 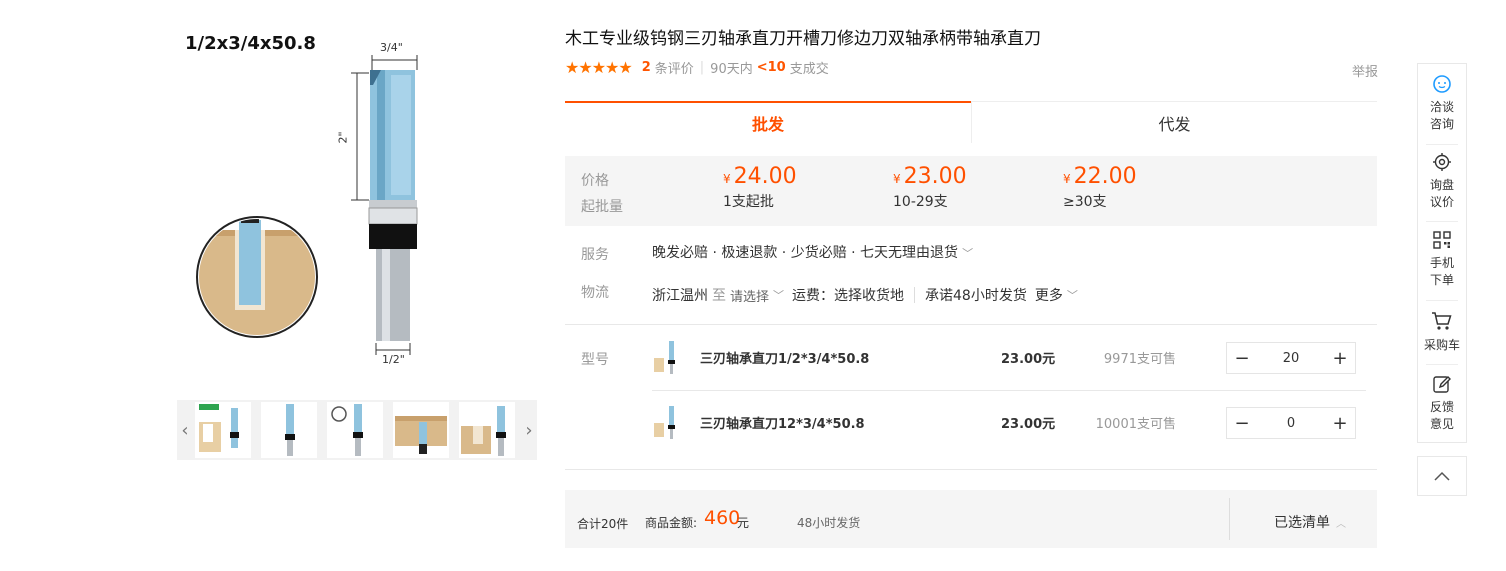 What do you see at coordinates (671, 523) in the screenshot?
I see `amount-label: 商品金额:` at bounding box center [671, 523].